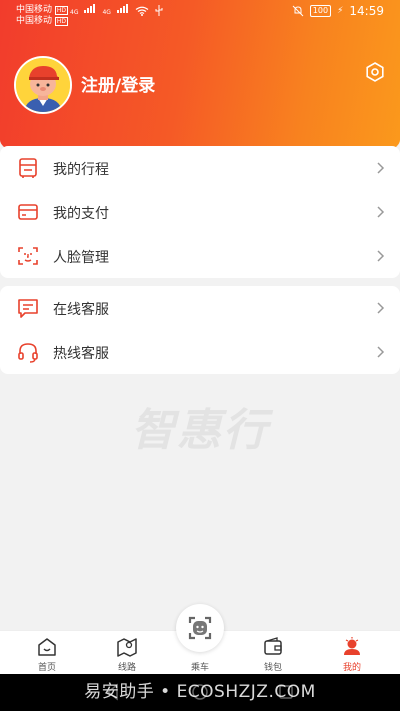 This screenshot has width=400, height=711. I want to click on tab-wallet: 钱包, so click(273, 653).